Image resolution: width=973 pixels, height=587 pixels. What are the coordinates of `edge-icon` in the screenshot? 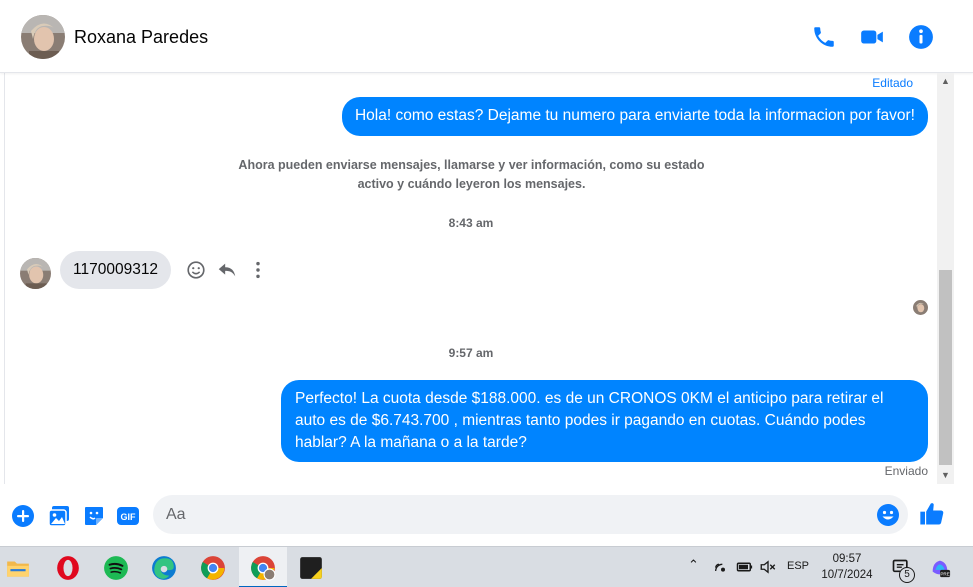 It's located at (164, 568).